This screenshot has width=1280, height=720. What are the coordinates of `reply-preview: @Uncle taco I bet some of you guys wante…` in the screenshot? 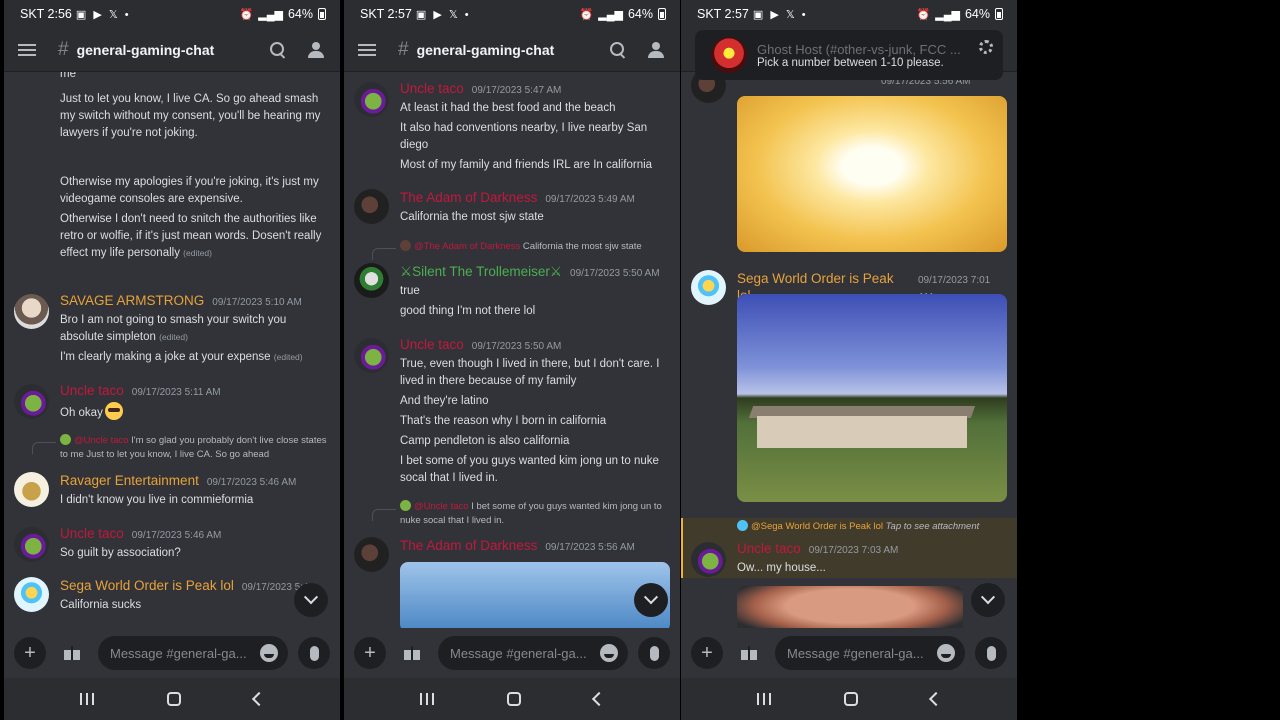 It's located at (535, 514).